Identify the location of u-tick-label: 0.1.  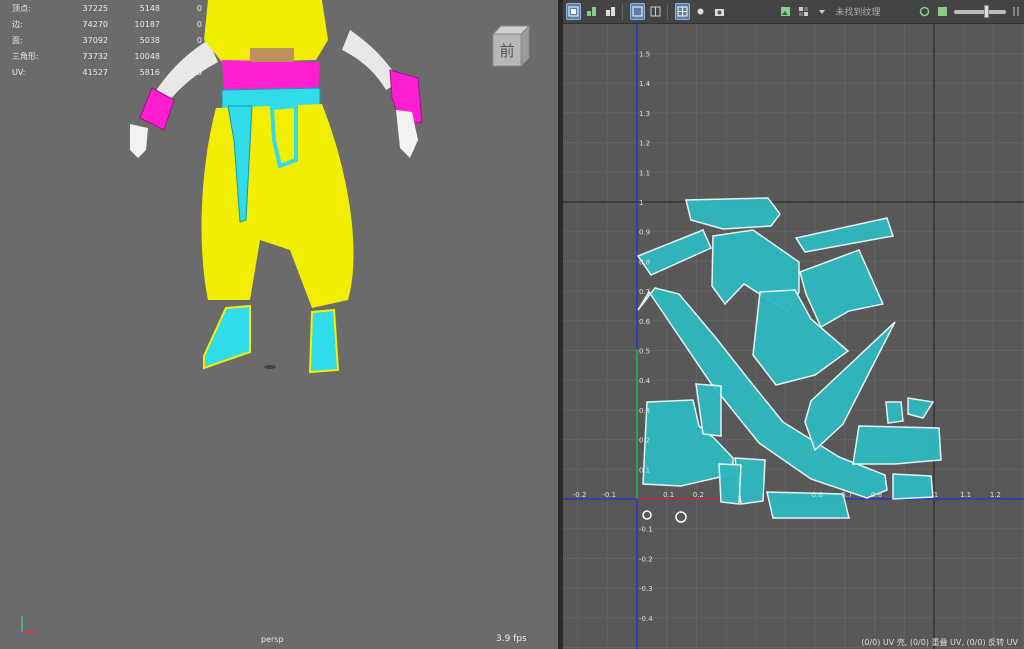
(668, 495).